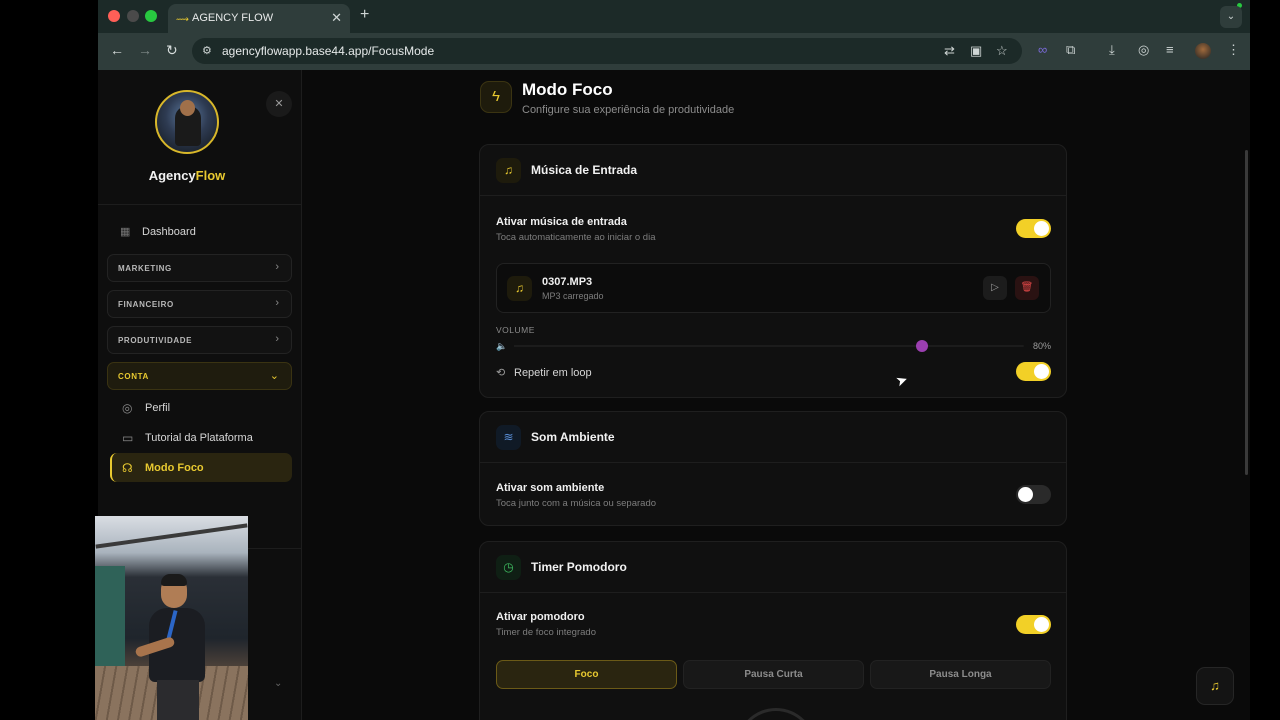  I want to click on setting-title: Ativar som ambiente, so click(550, 488).